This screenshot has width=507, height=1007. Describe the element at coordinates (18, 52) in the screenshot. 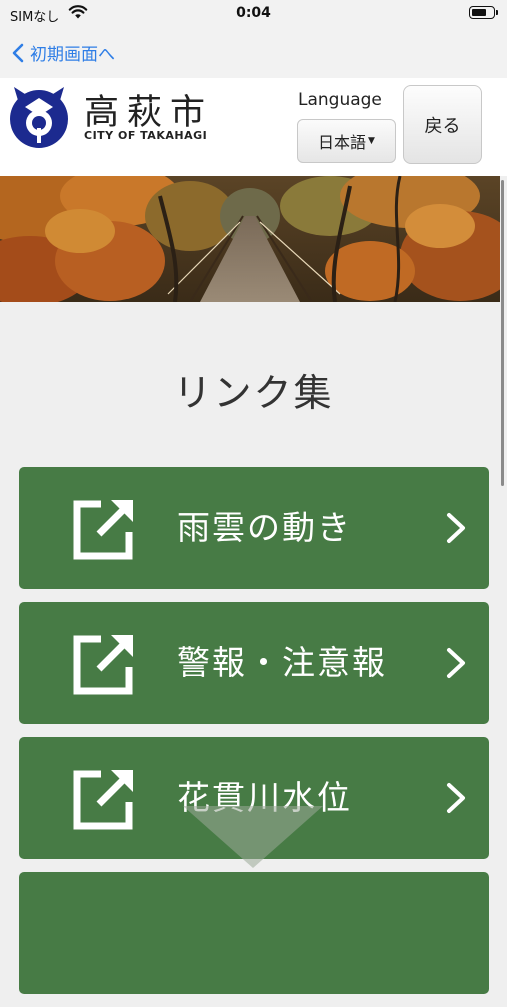

I see `chevron-left-icon` at that location.